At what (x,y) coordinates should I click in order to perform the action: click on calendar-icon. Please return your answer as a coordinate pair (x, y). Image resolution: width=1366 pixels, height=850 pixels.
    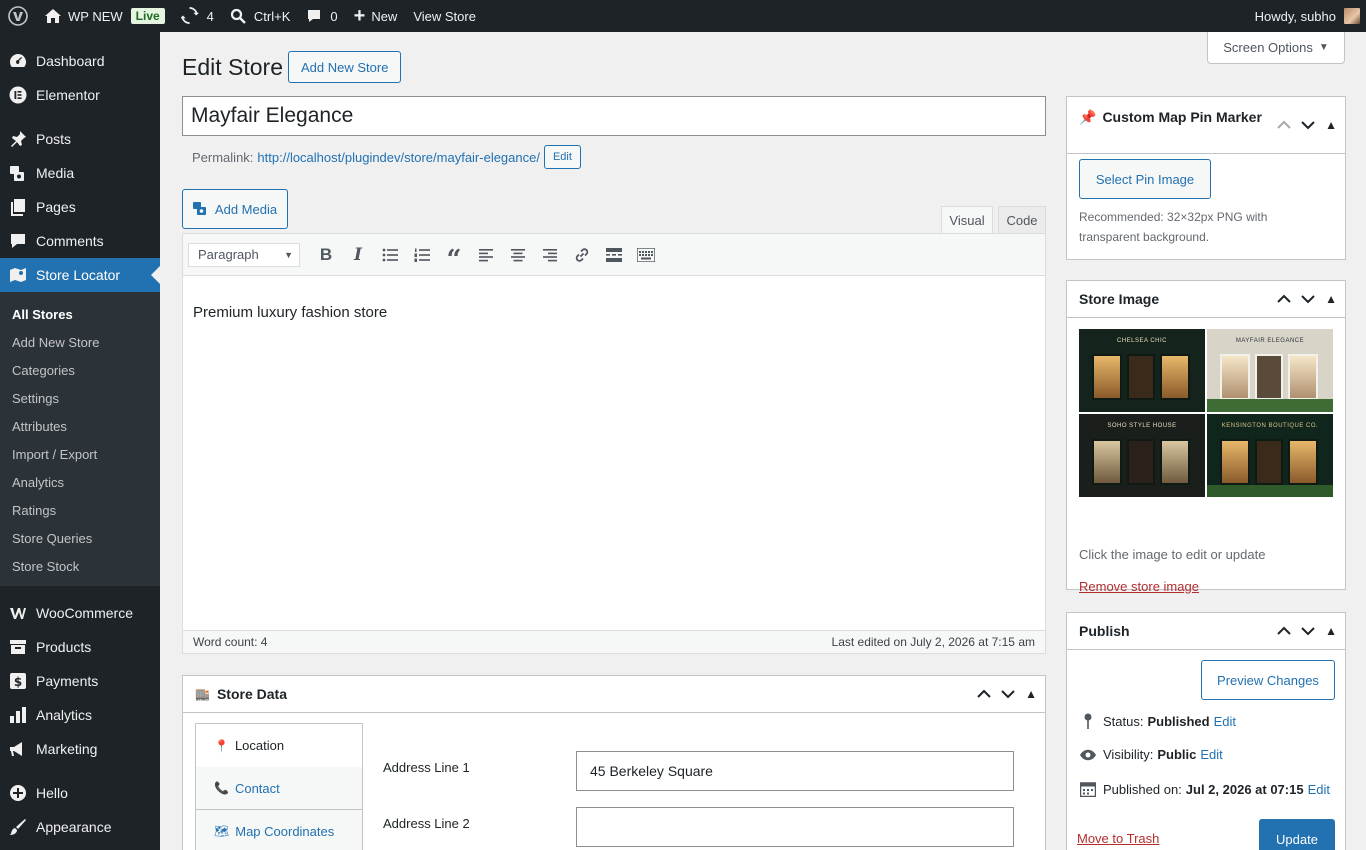
    Looking at the image, I should click on (1088, 789).